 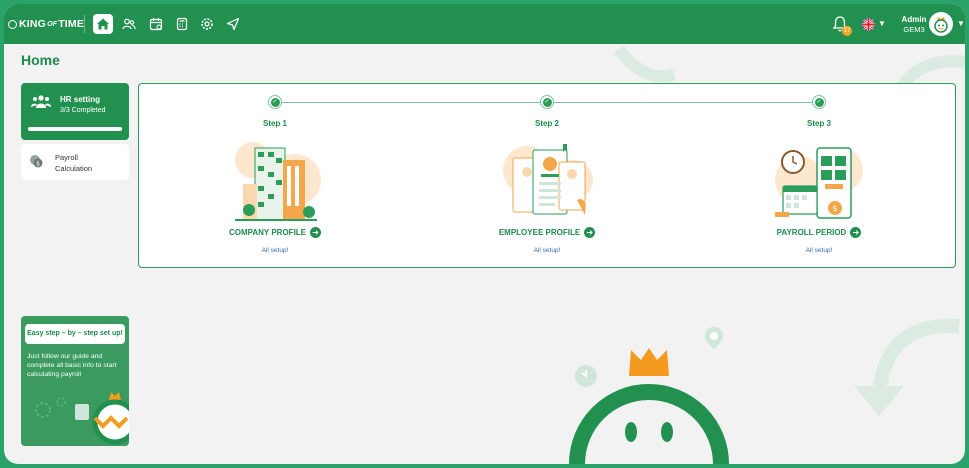 I want to click on step-3-label: Step 3, so click(x=818, y=123).